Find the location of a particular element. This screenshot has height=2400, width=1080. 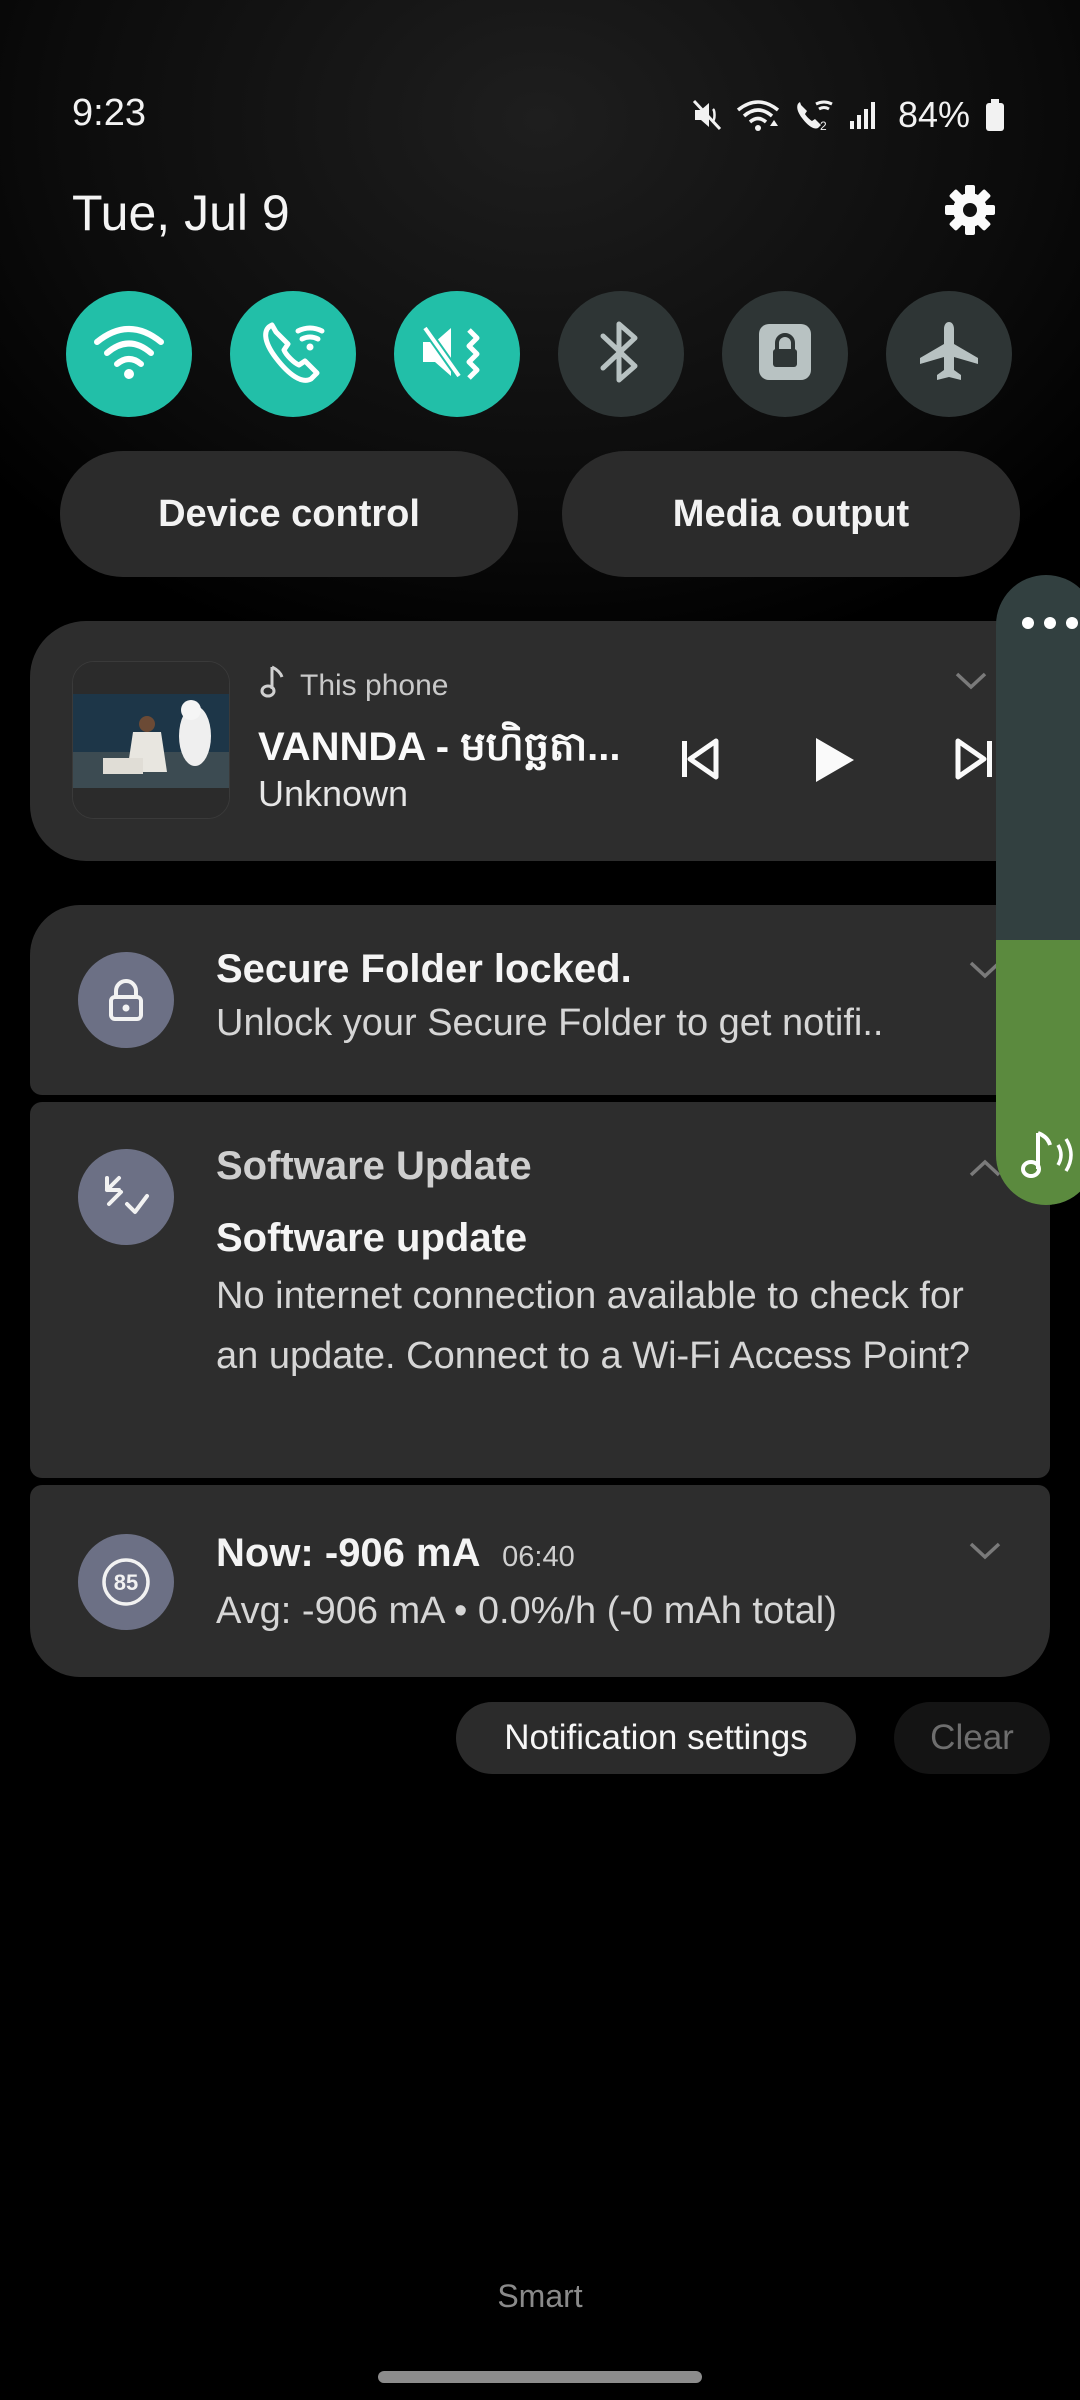

settings-button is located at coordinates (970, 212).